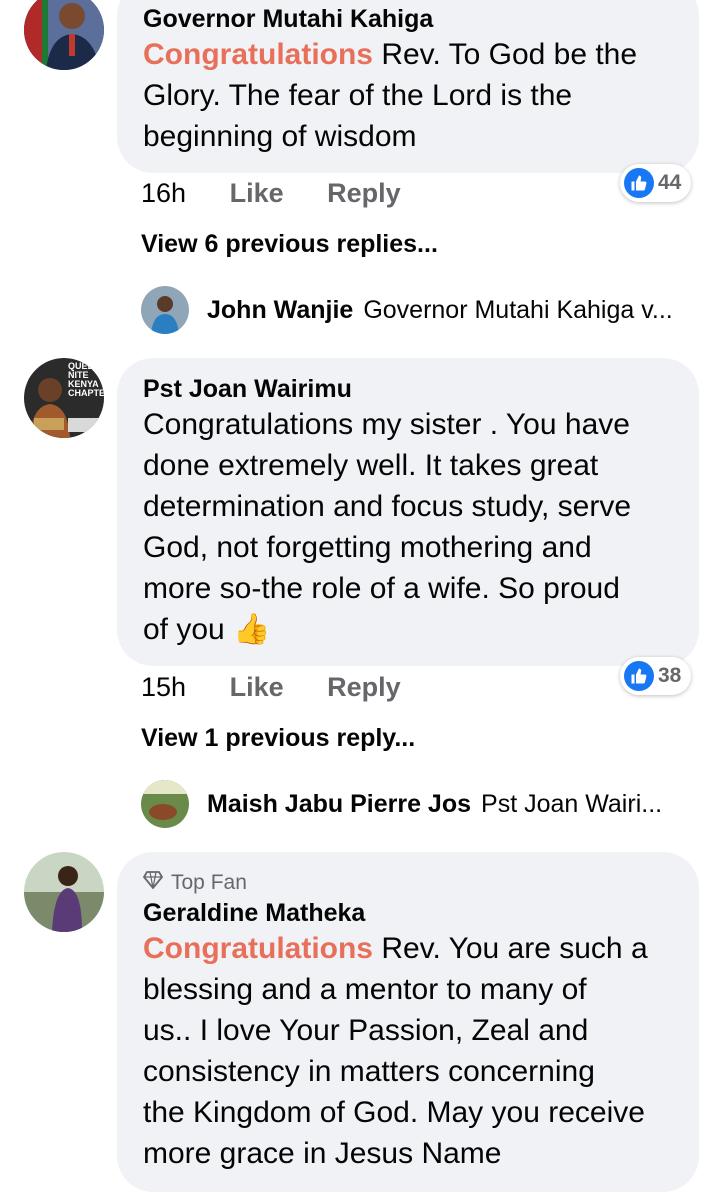 The image size is (720, 1192). What do you see at coordinates (64, 398) in the screenshot?
I see `commenter-avatar: QUEEN NITE KENYA CHAPTER` at bounding box center [64, 398].